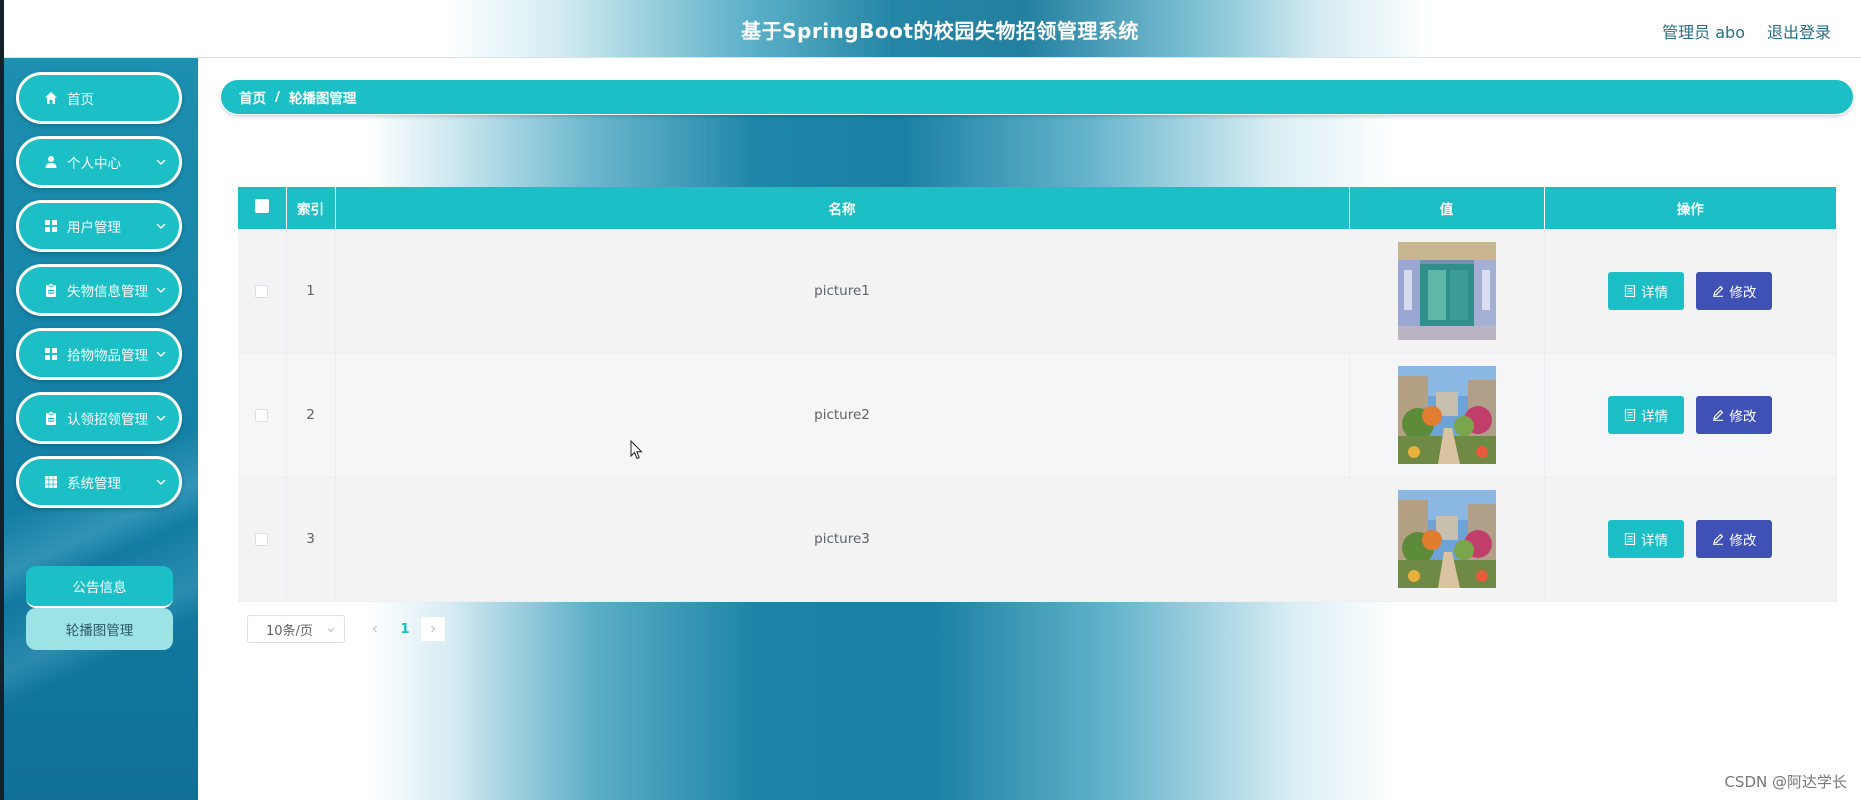  Describe the element at coordinates (51, 162) in the screenshot. I see `user-icon` at that location.